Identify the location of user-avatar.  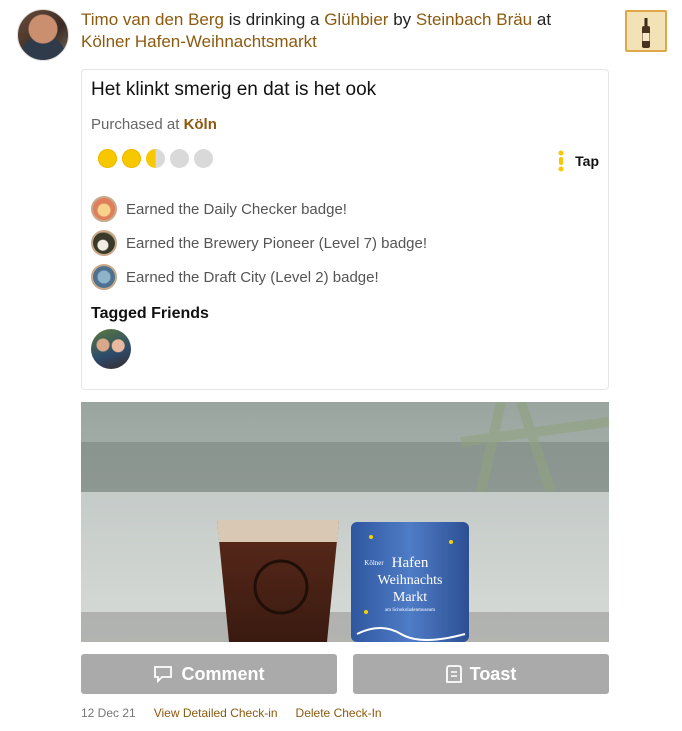
(43, 35).